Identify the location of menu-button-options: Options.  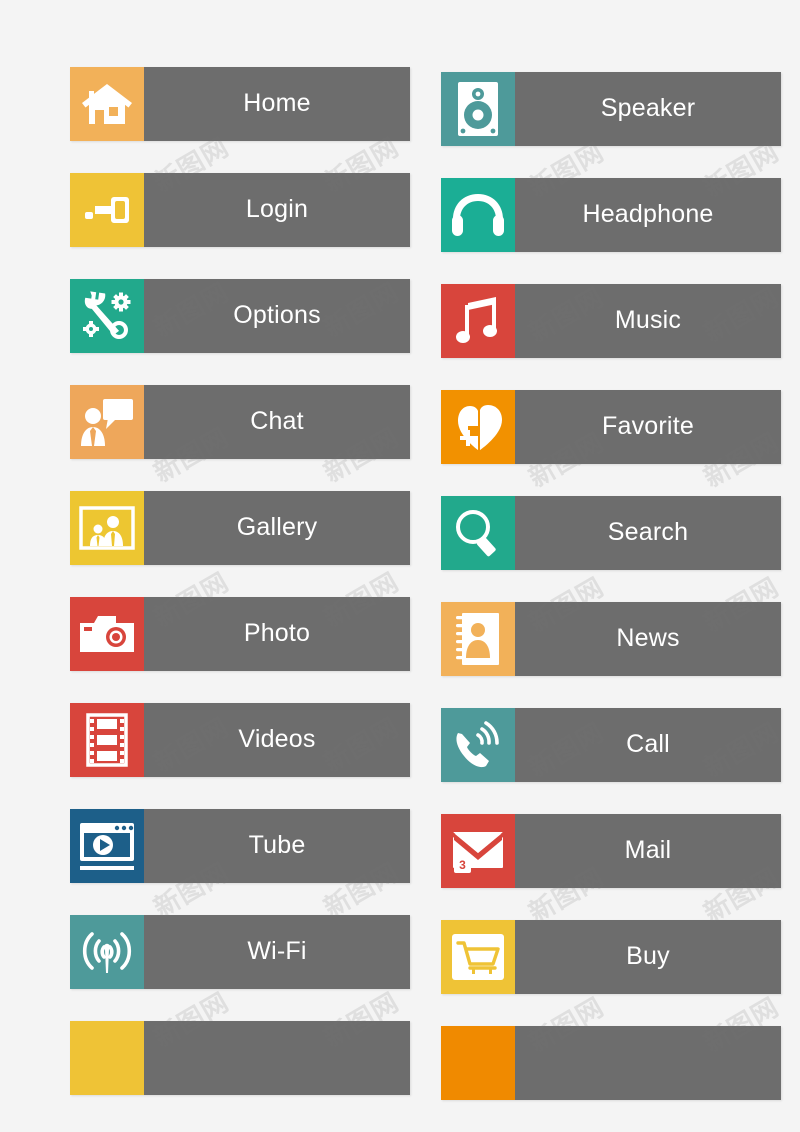
(240, 316).